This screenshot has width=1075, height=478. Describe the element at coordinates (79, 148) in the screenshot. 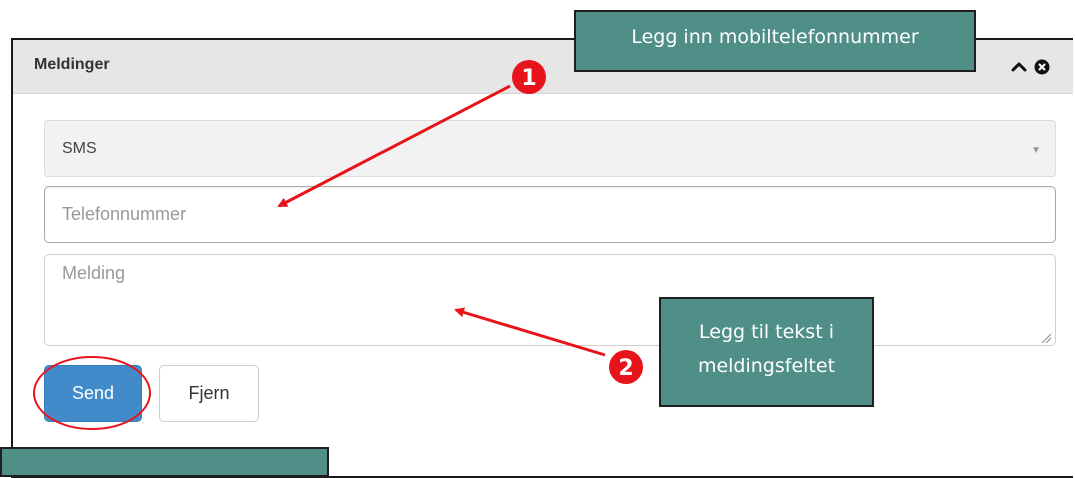

I see `channel-select-value: SMS` at that location.